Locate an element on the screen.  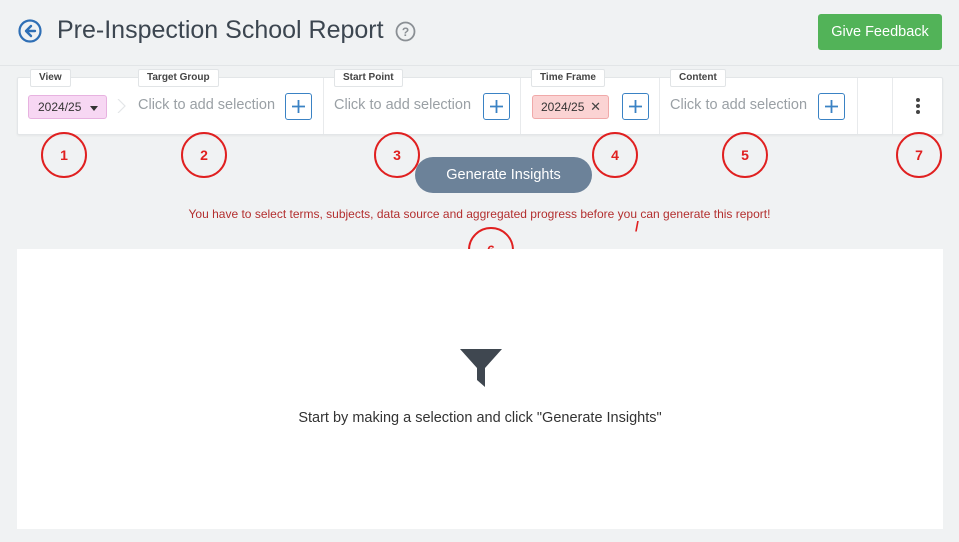
give-feedback-button: Give Feedback is located at coordinates (880, 32).